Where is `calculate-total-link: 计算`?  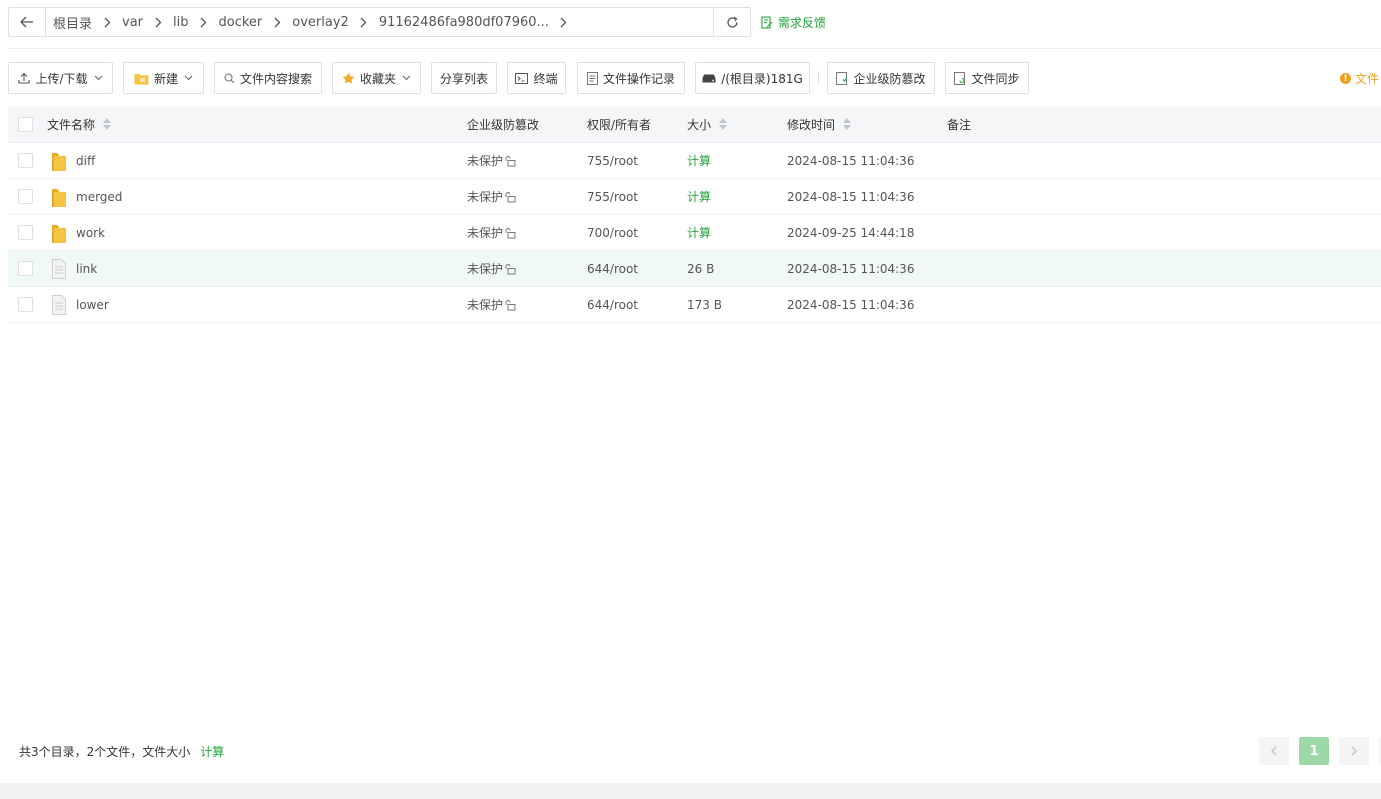 calculate-total-link: 计算 is located at coordinates (212, 751).